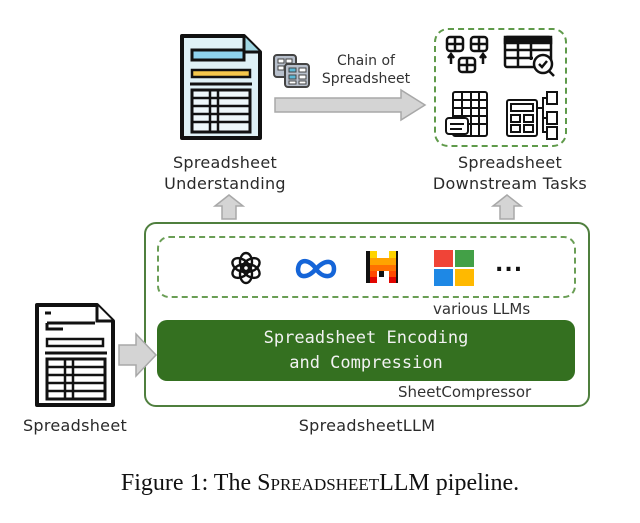  What do you see at coordinates (466, 114) in the screenshot?
I see `table-note-icon` at bounding box center [466, 114].